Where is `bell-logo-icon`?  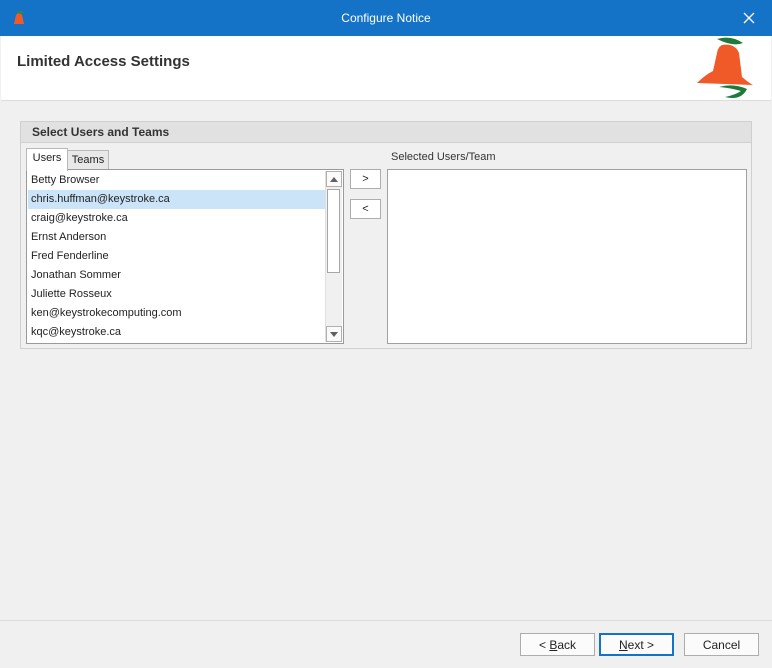
bell-logo-icon is located at coordinates (725, 67).